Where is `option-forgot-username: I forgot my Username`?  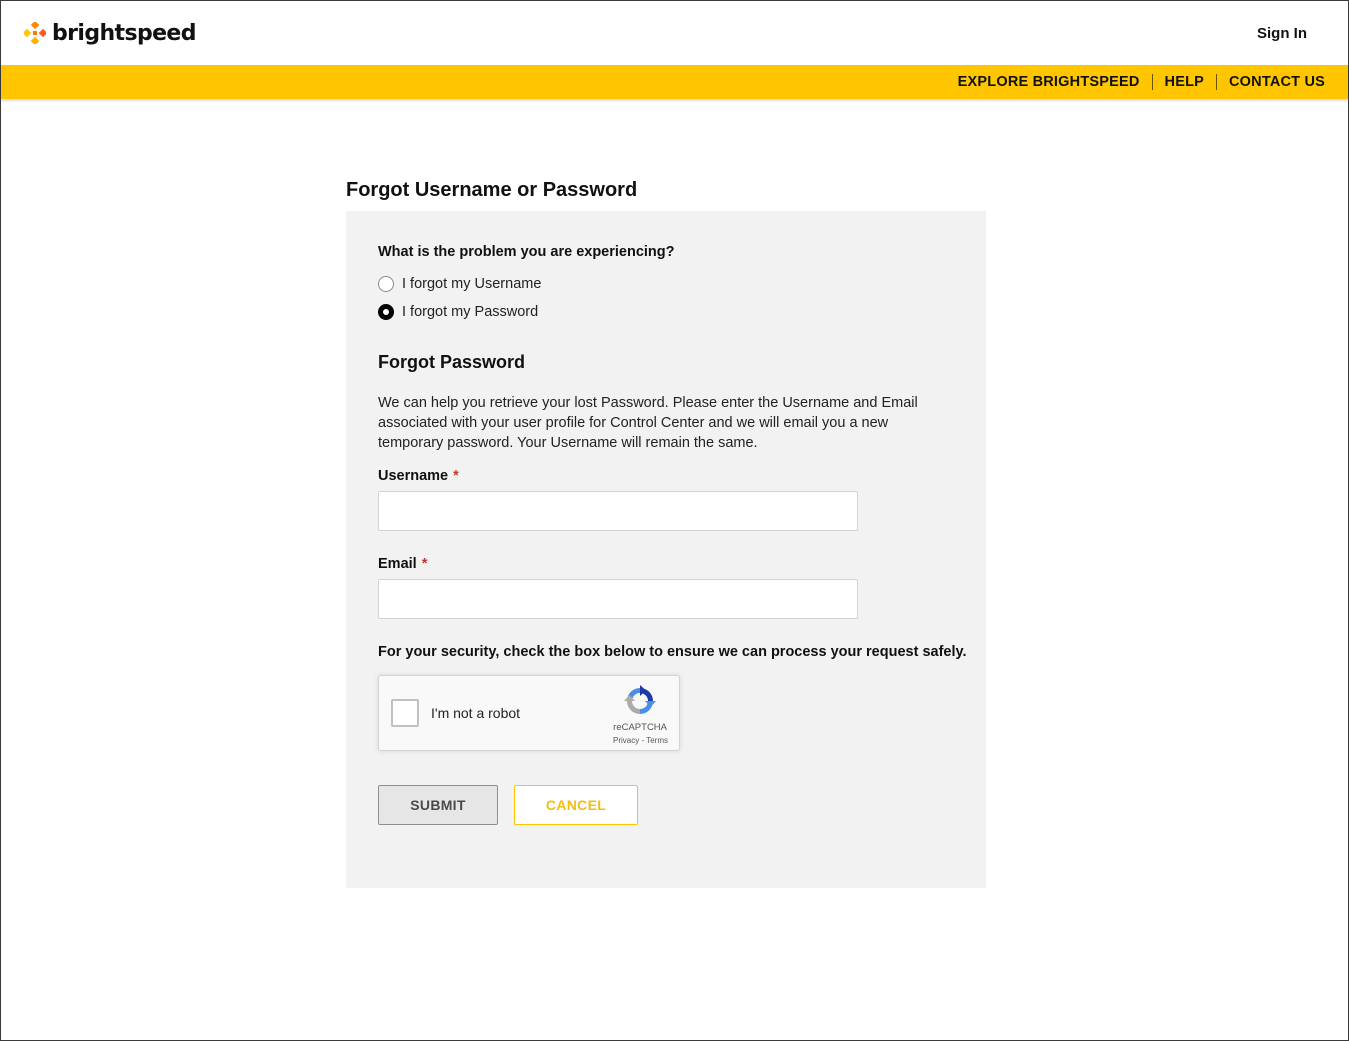 option-forgot-username: I forgot my Username is located at coordinates (459, 284).